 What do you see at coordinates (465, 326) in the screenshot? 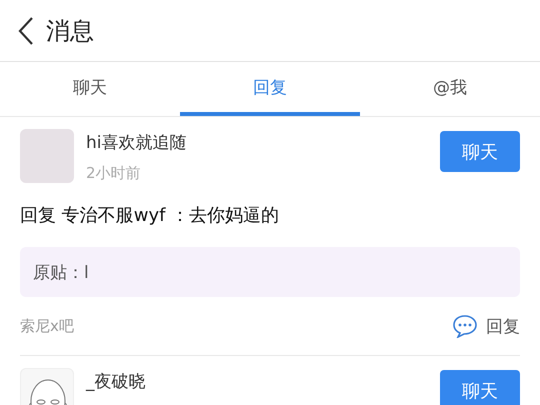
I see `speech-bubble-icon` at bounding box center [465, 326].